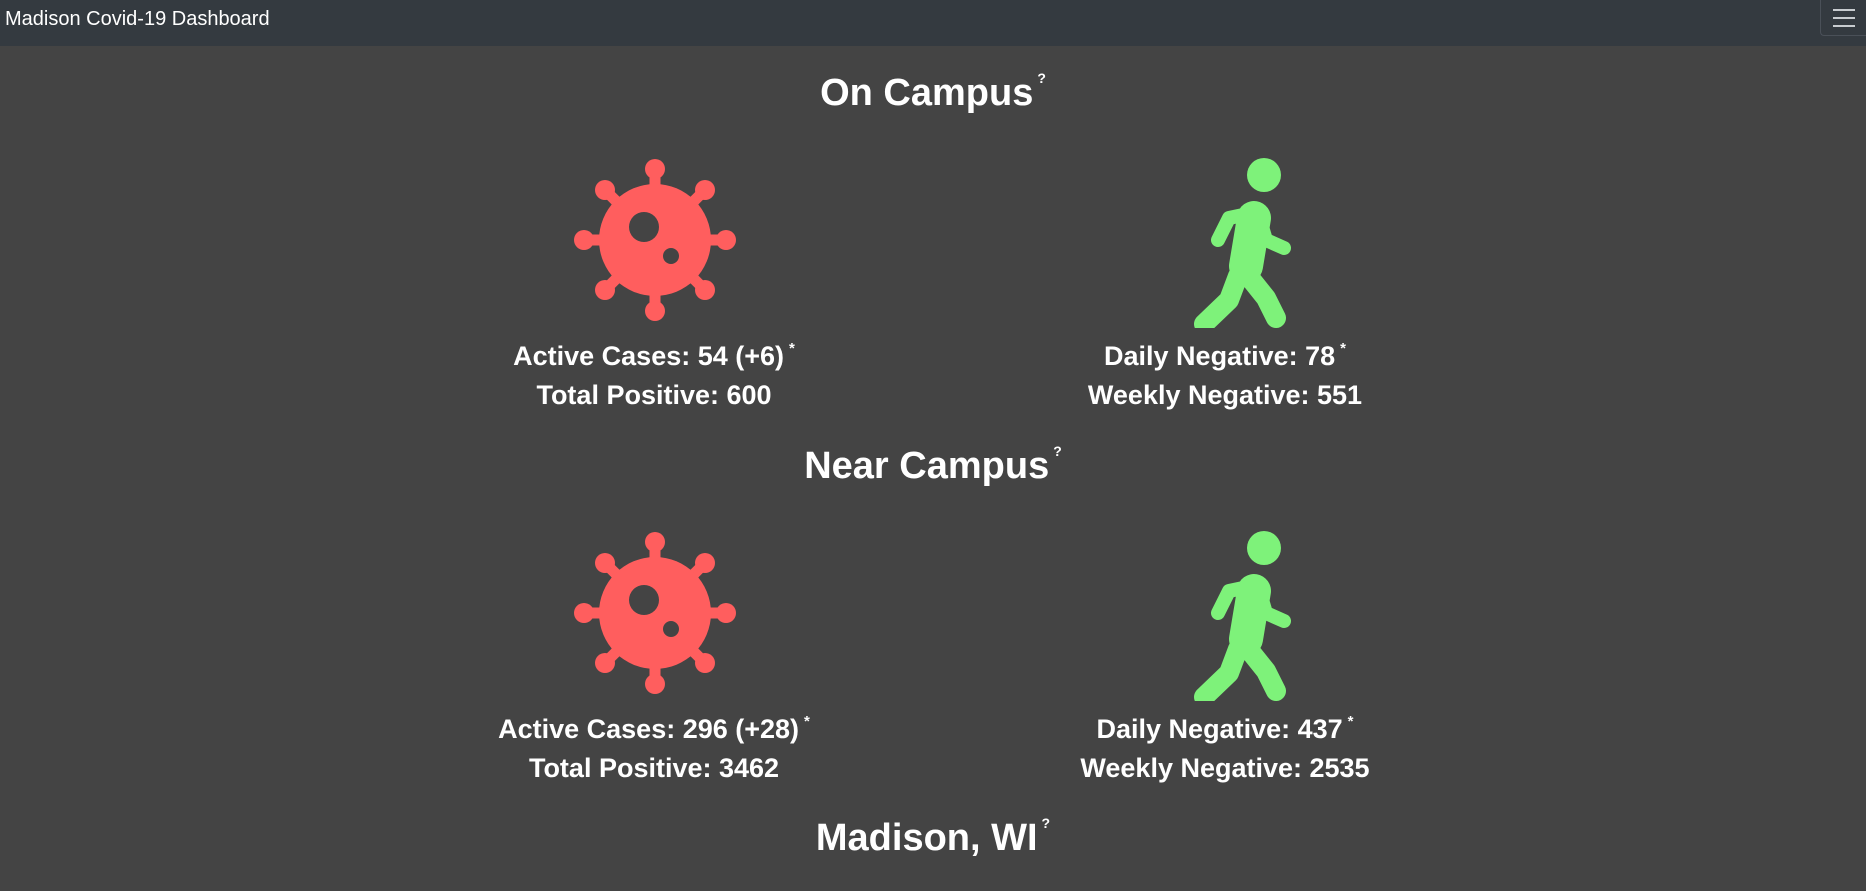 The width and height of the screenshot is (1866, 891). What do you see at coordinates (1225, 768) in the screenshot?
I see `weekly-negative-stat: Weekly Negative: 2535` at bounding box center [1225, 768].